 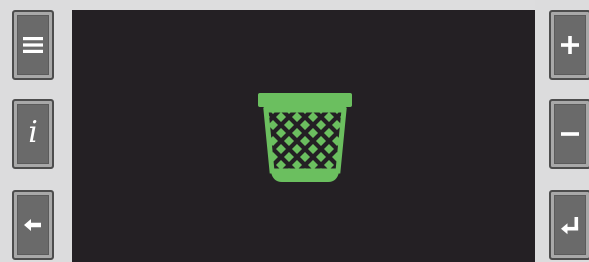 I want to click on enter-return-icon, so click(x=570, y=226).